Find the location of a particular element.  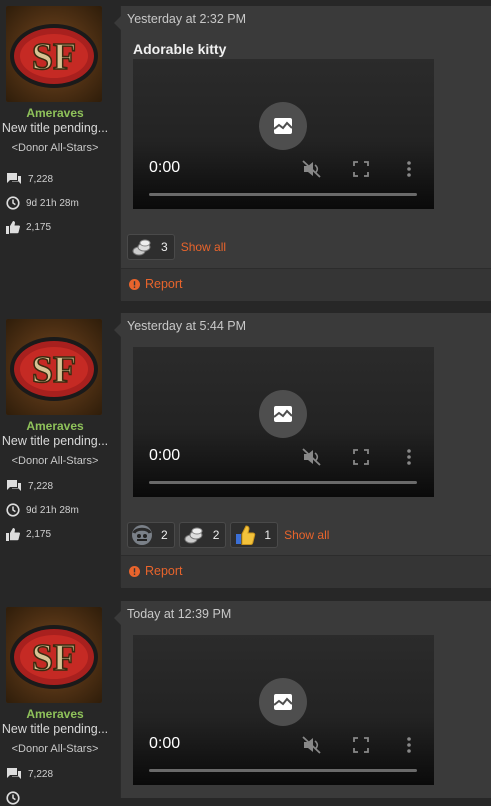

reaction-count: 1 is located at coordinates (268, 535).